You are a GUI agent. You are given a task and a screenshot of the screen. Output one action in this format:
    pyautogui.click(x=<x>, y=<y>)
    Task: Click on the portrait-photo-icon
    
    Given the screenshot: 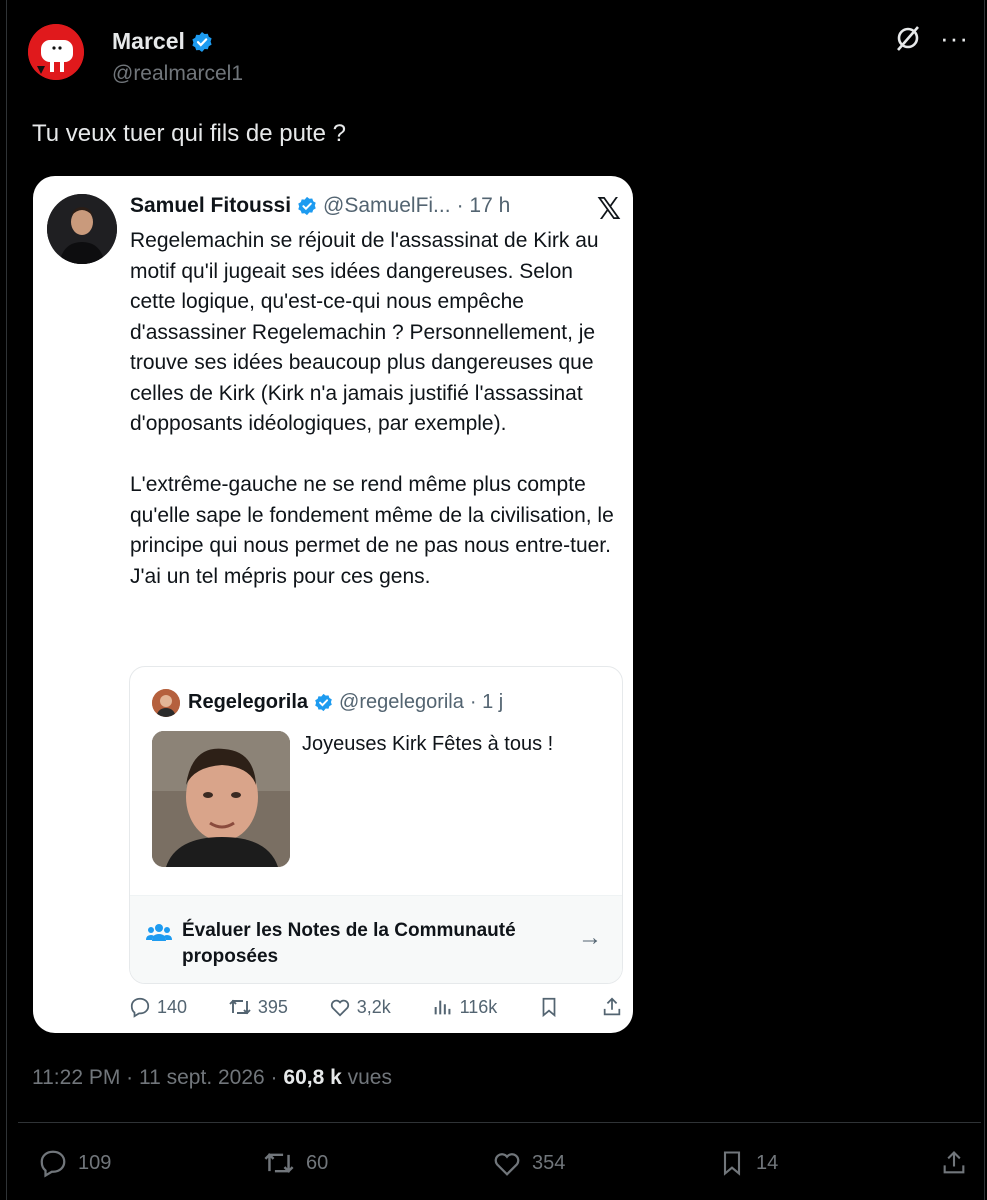 What is the action you would take?
    pyautogui.click(x=221, y=799)
    